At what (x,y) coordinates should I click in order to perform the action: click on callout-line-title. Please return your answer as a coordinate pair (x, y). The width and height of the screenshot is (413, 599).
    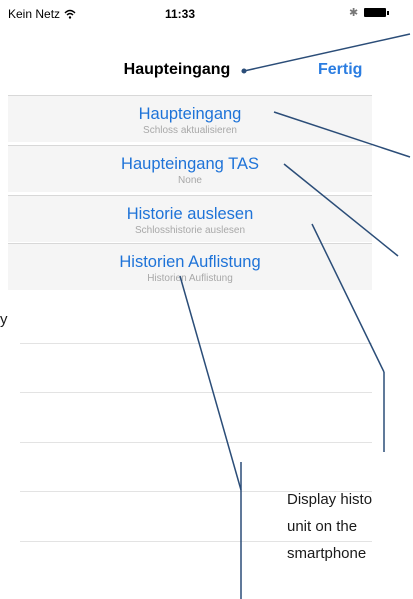
    Looking at the image, I should click on (327, 52).